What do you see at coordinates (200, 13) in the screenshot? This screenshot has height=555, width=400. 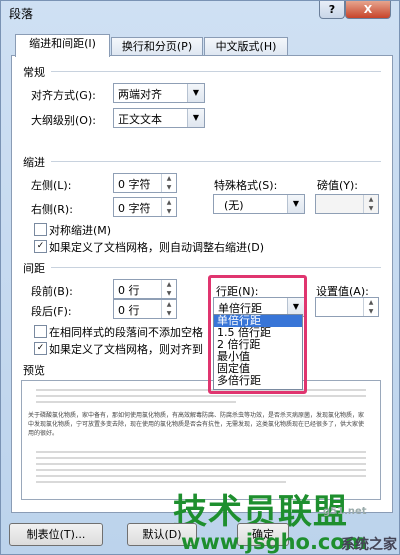 I see `title-bar: 段落 ? X` at bounding box center [200, 13].